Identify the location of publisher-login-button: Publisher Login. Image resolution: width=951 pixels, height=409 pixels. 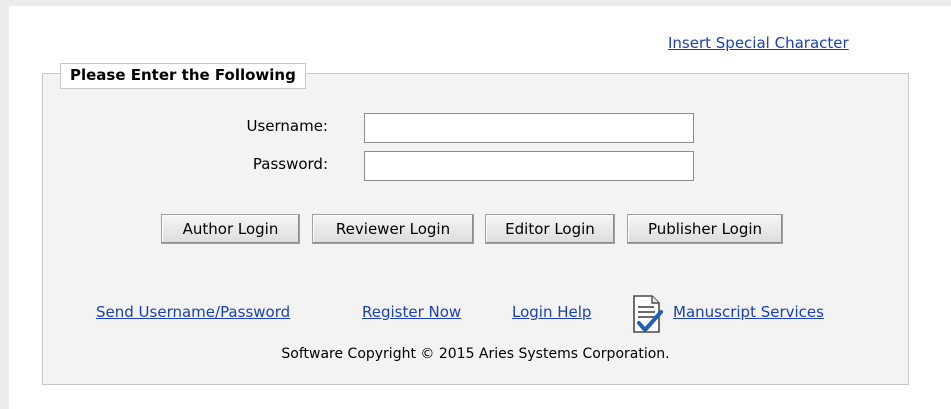
(705, 229).